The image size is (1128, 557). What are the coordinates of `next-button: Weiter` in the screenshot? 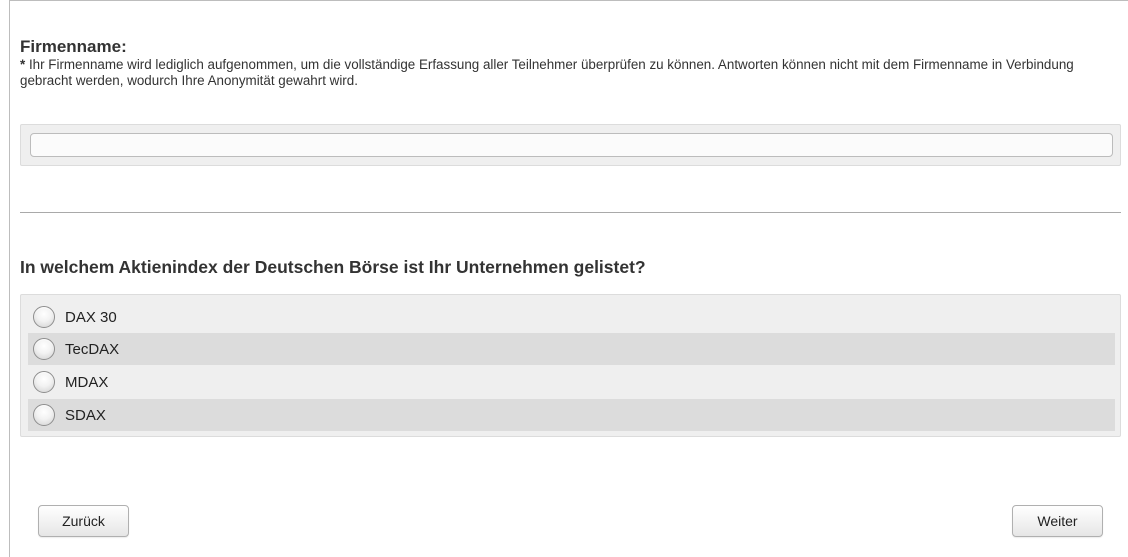 It's located at (1057, 521).